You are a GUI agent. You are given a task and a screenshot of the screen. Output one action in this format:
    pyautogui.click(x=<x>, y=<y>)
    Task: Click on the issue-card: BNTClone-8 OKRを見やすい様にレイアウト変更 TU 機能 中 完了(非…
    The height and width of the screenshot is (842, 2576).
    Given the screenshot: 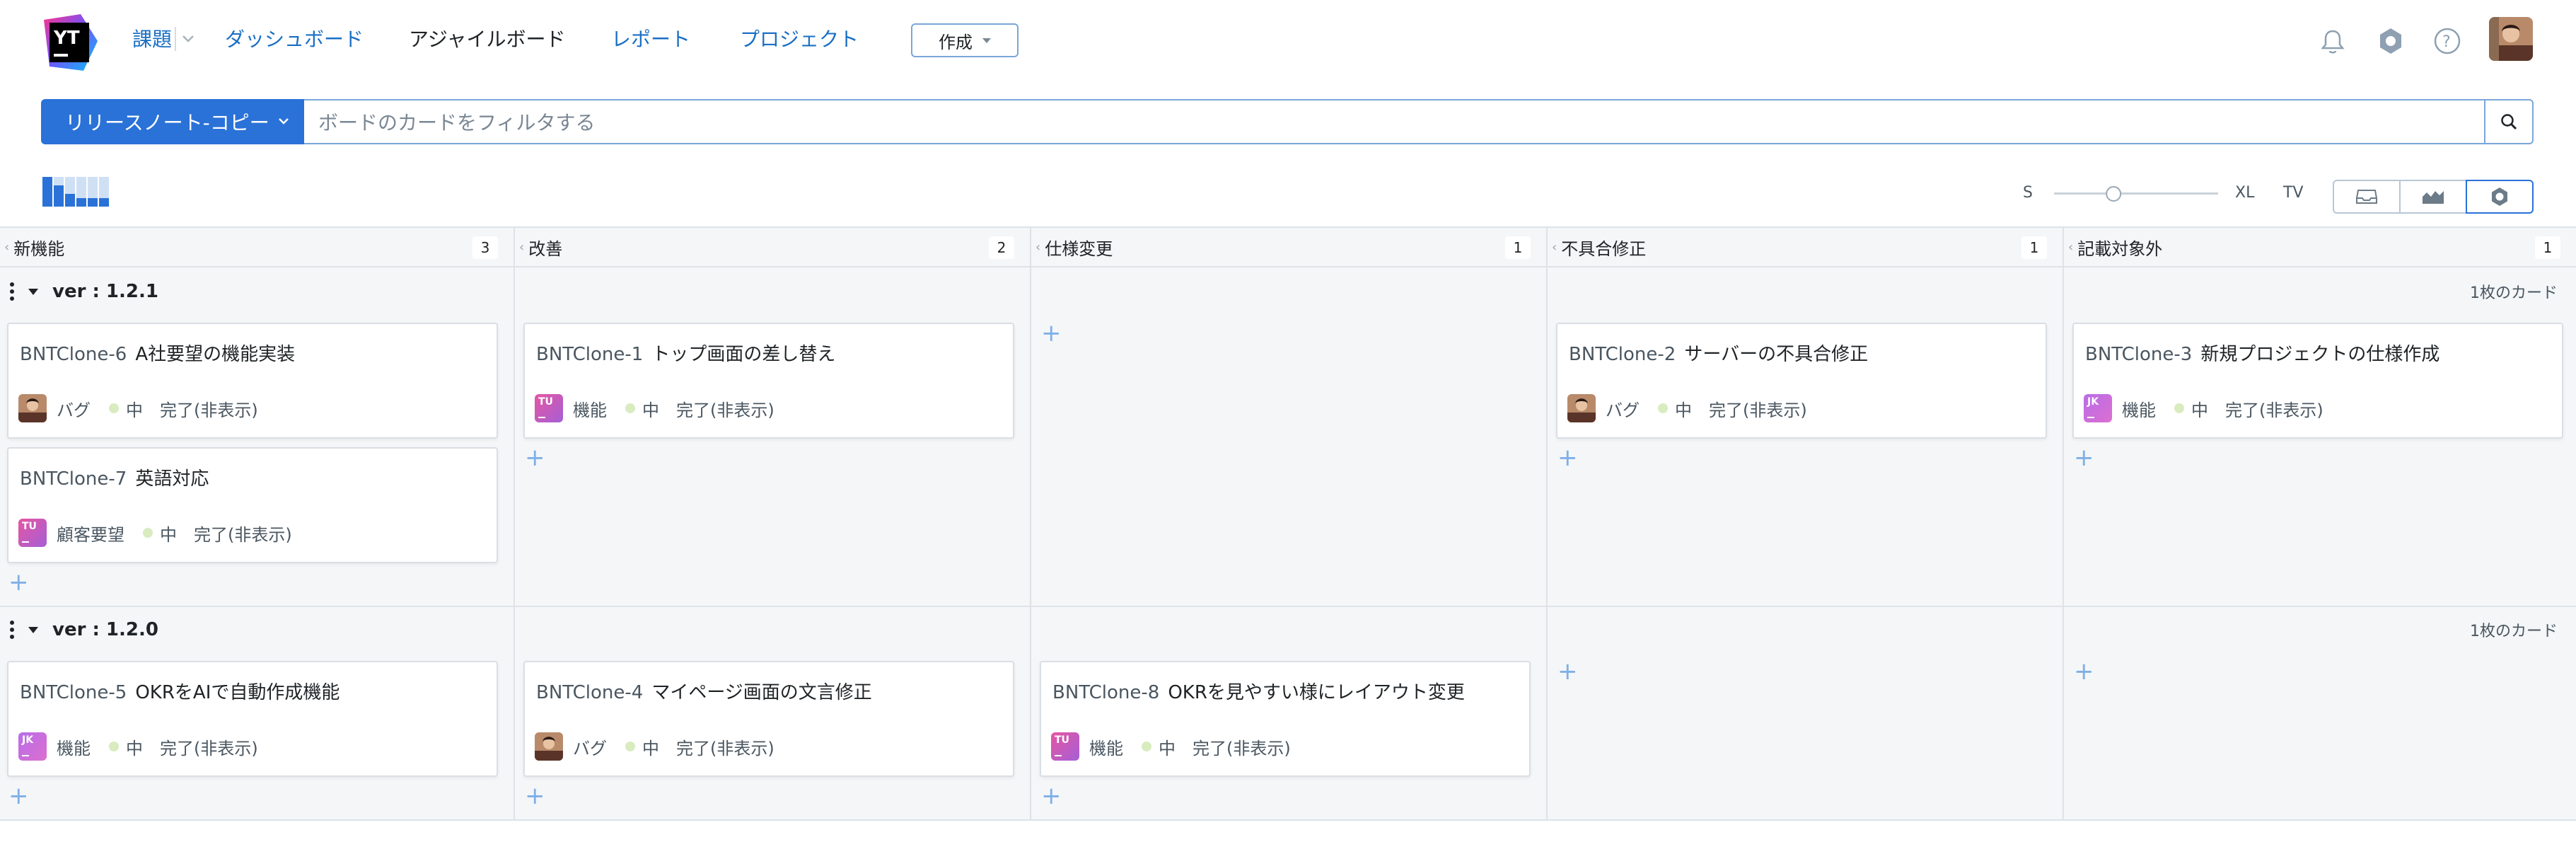 What is the action you would take?
    pyautogui.click(x=1285, y=719)
    